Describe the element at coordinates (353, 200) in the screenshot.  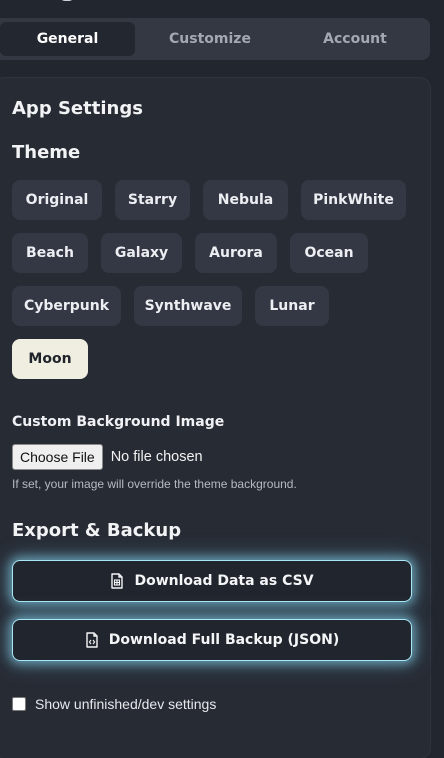
I see `theme-option-pinkwhite: PinkWhite` at that location.